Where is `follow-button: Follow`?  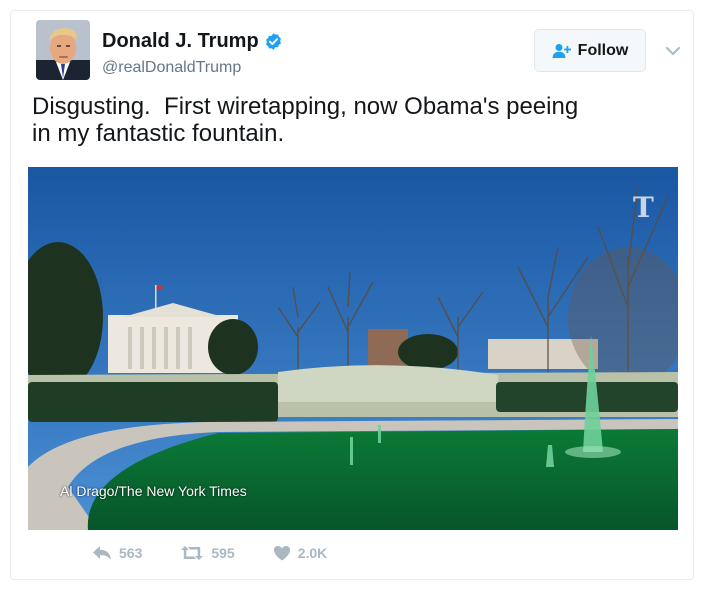
follow-button: Follow is located at coordinates (590, 50).